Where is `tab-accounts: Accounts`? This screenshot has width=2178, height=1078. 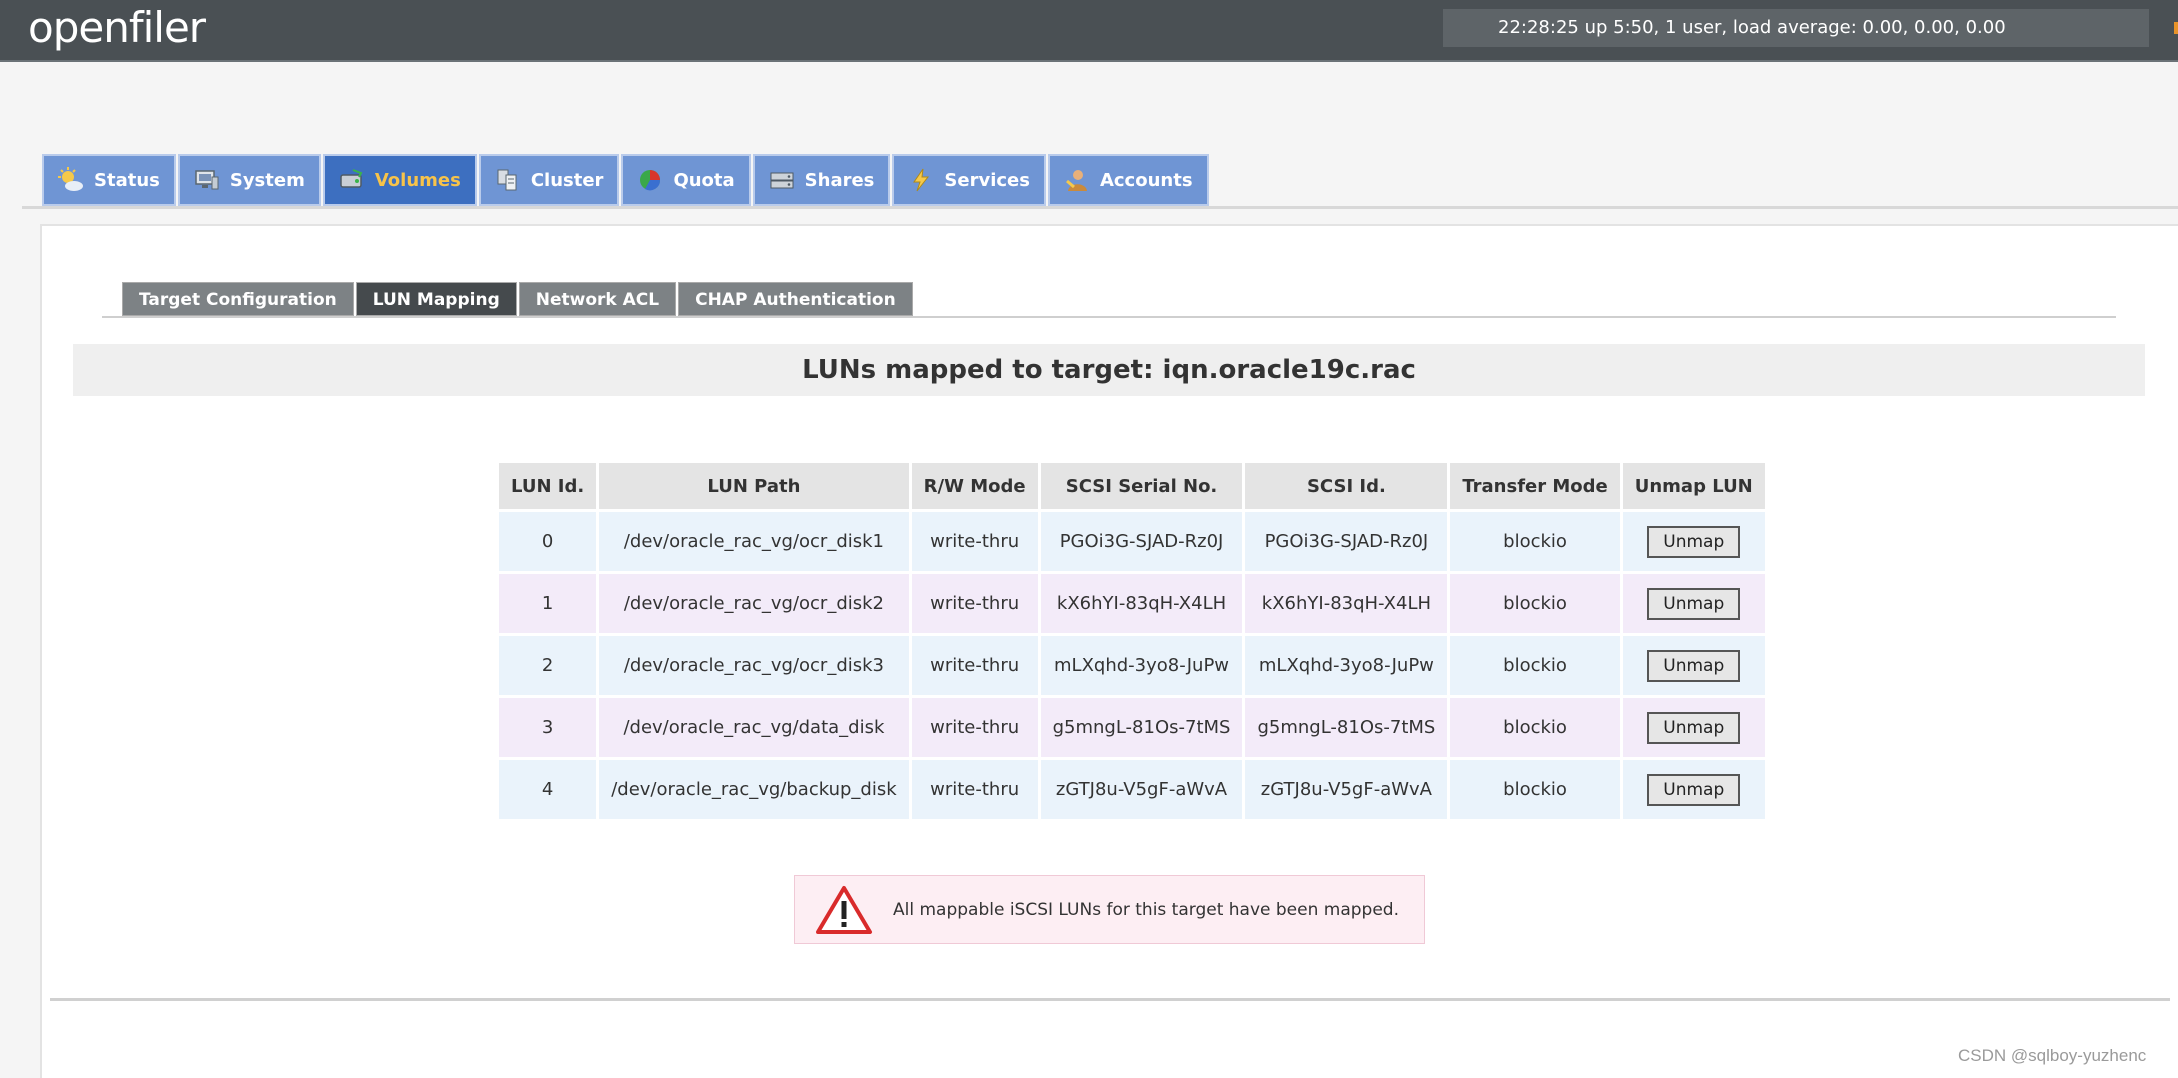 tab-accounts: Accounts is located at coordinates (1128, 180).